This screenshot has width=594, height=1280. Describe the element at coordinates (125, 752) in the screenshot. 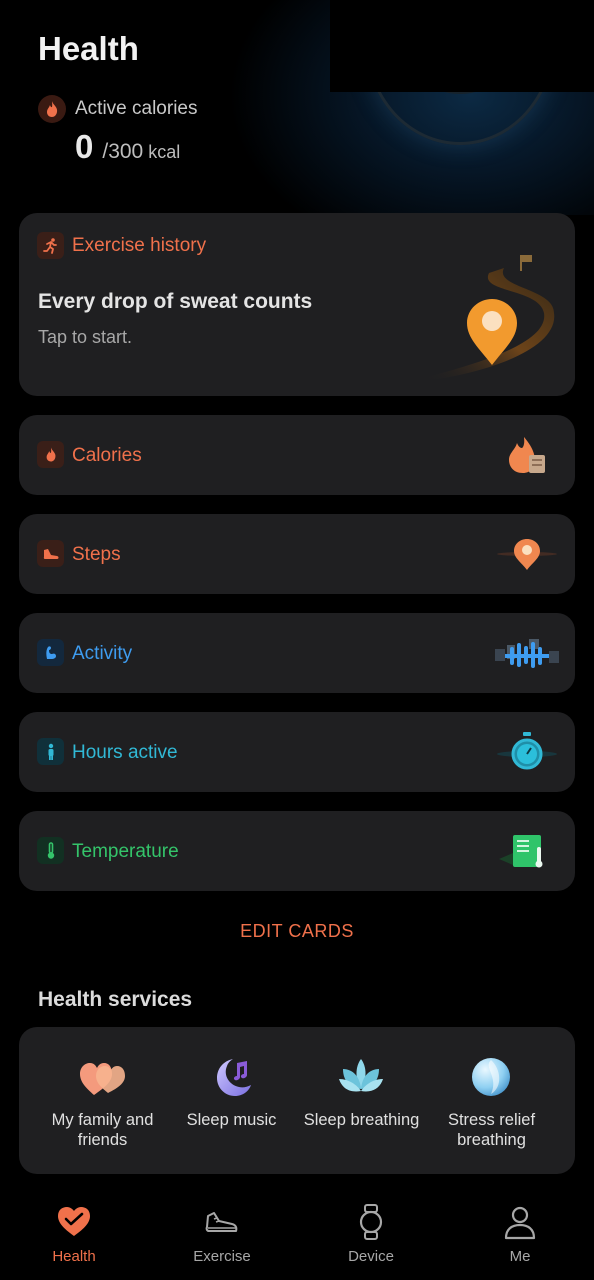

I see `card-label: Hours active` at that location.